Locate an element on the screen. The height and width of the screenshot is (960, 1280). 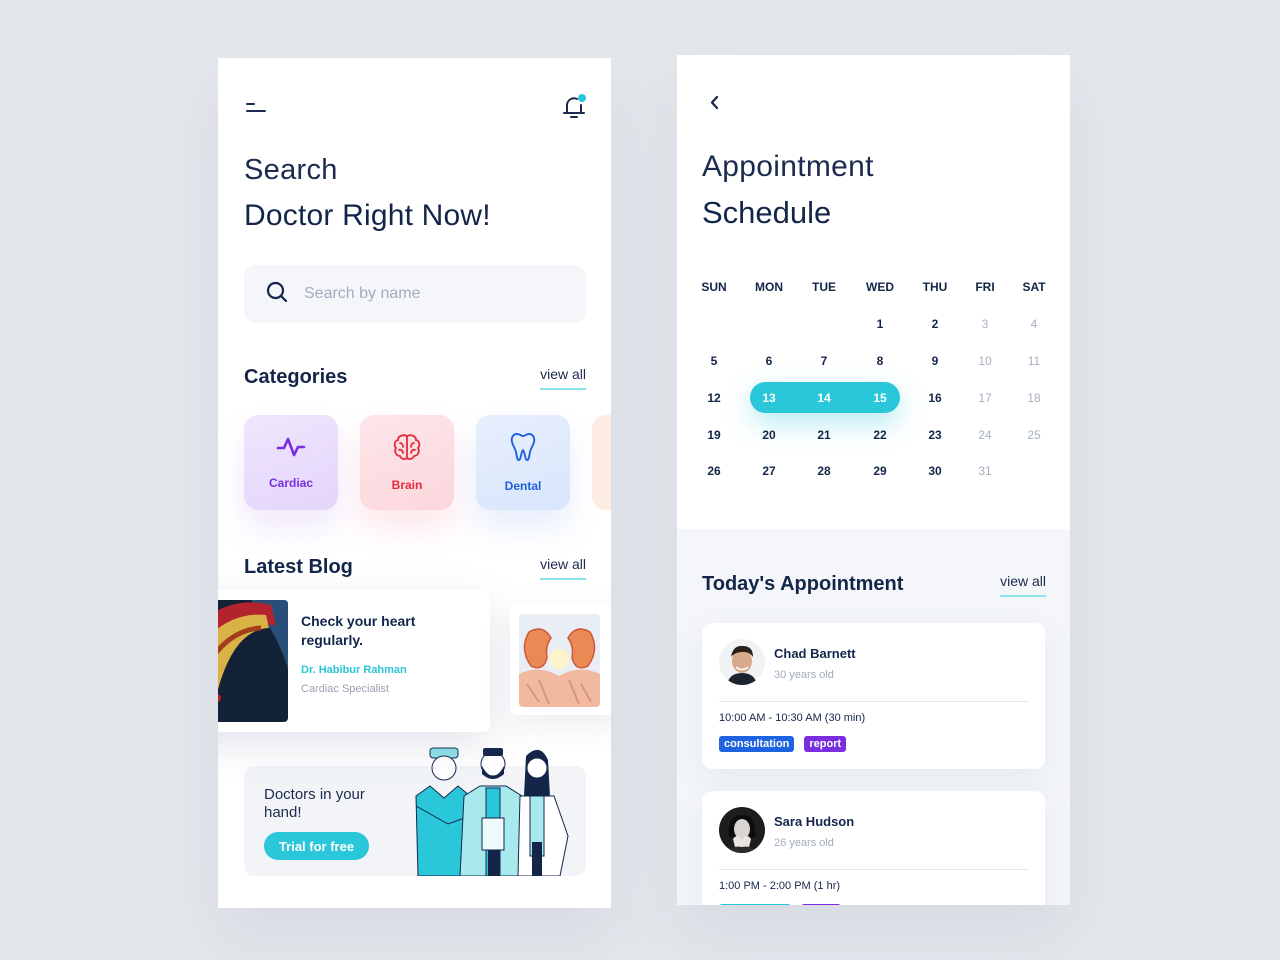
calendar-day: 29 is located at coordinates (880, 471).